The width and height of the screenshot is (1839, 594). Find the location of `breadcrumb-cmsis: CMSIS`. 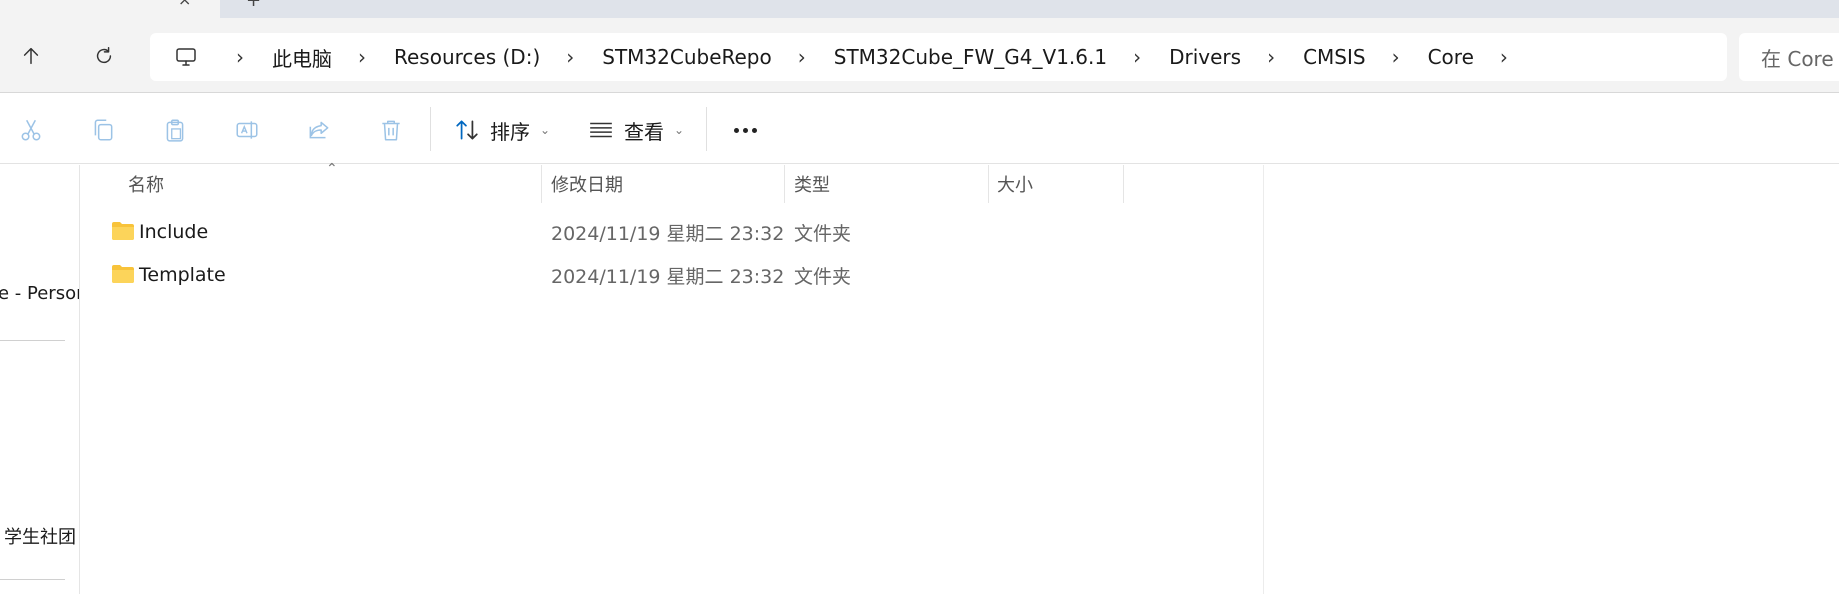

breadcrumb-cmsis: CMSIS is located at coordinates (1334, 57).